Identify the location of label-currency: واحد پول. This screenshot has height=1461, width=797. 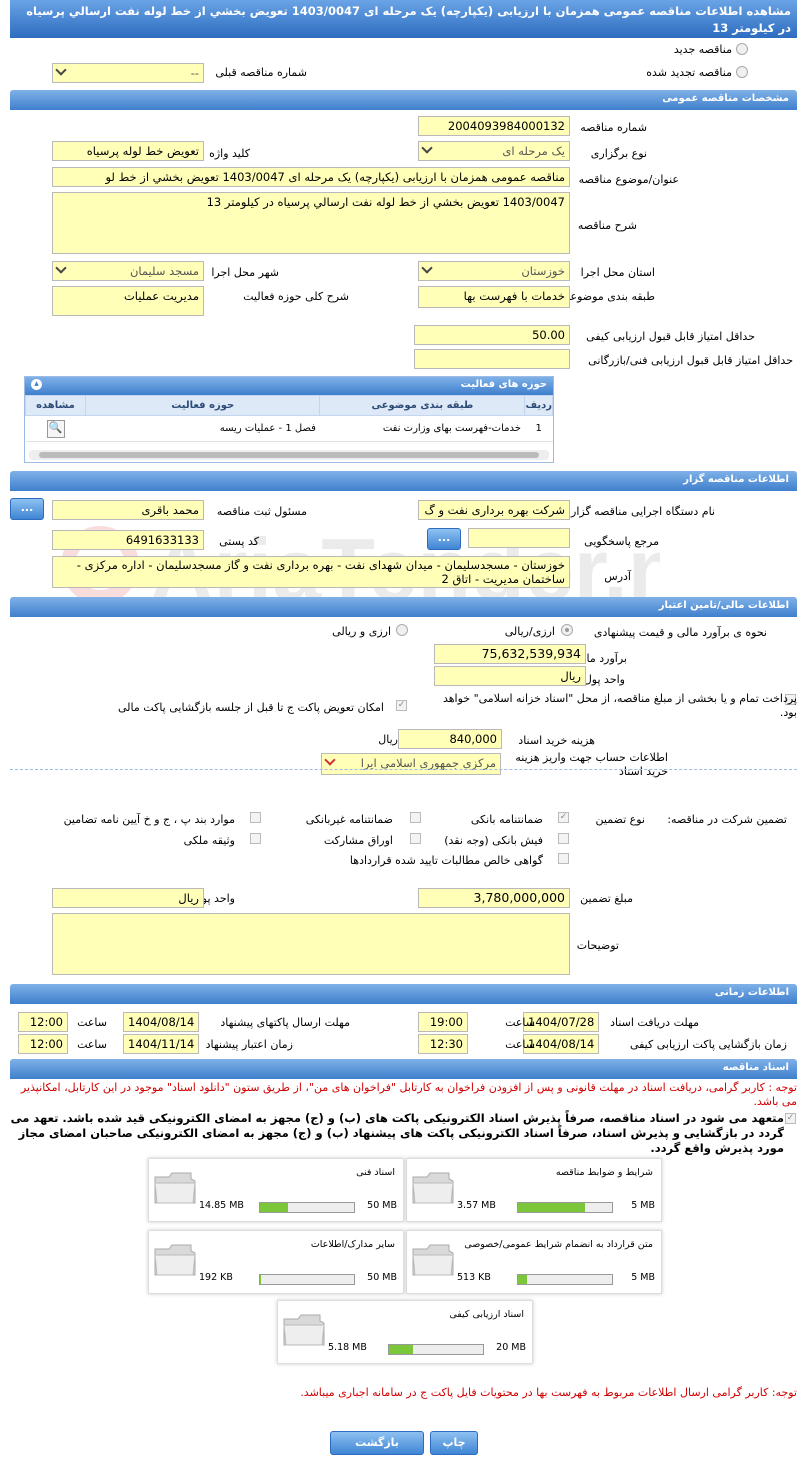
(604, 679).